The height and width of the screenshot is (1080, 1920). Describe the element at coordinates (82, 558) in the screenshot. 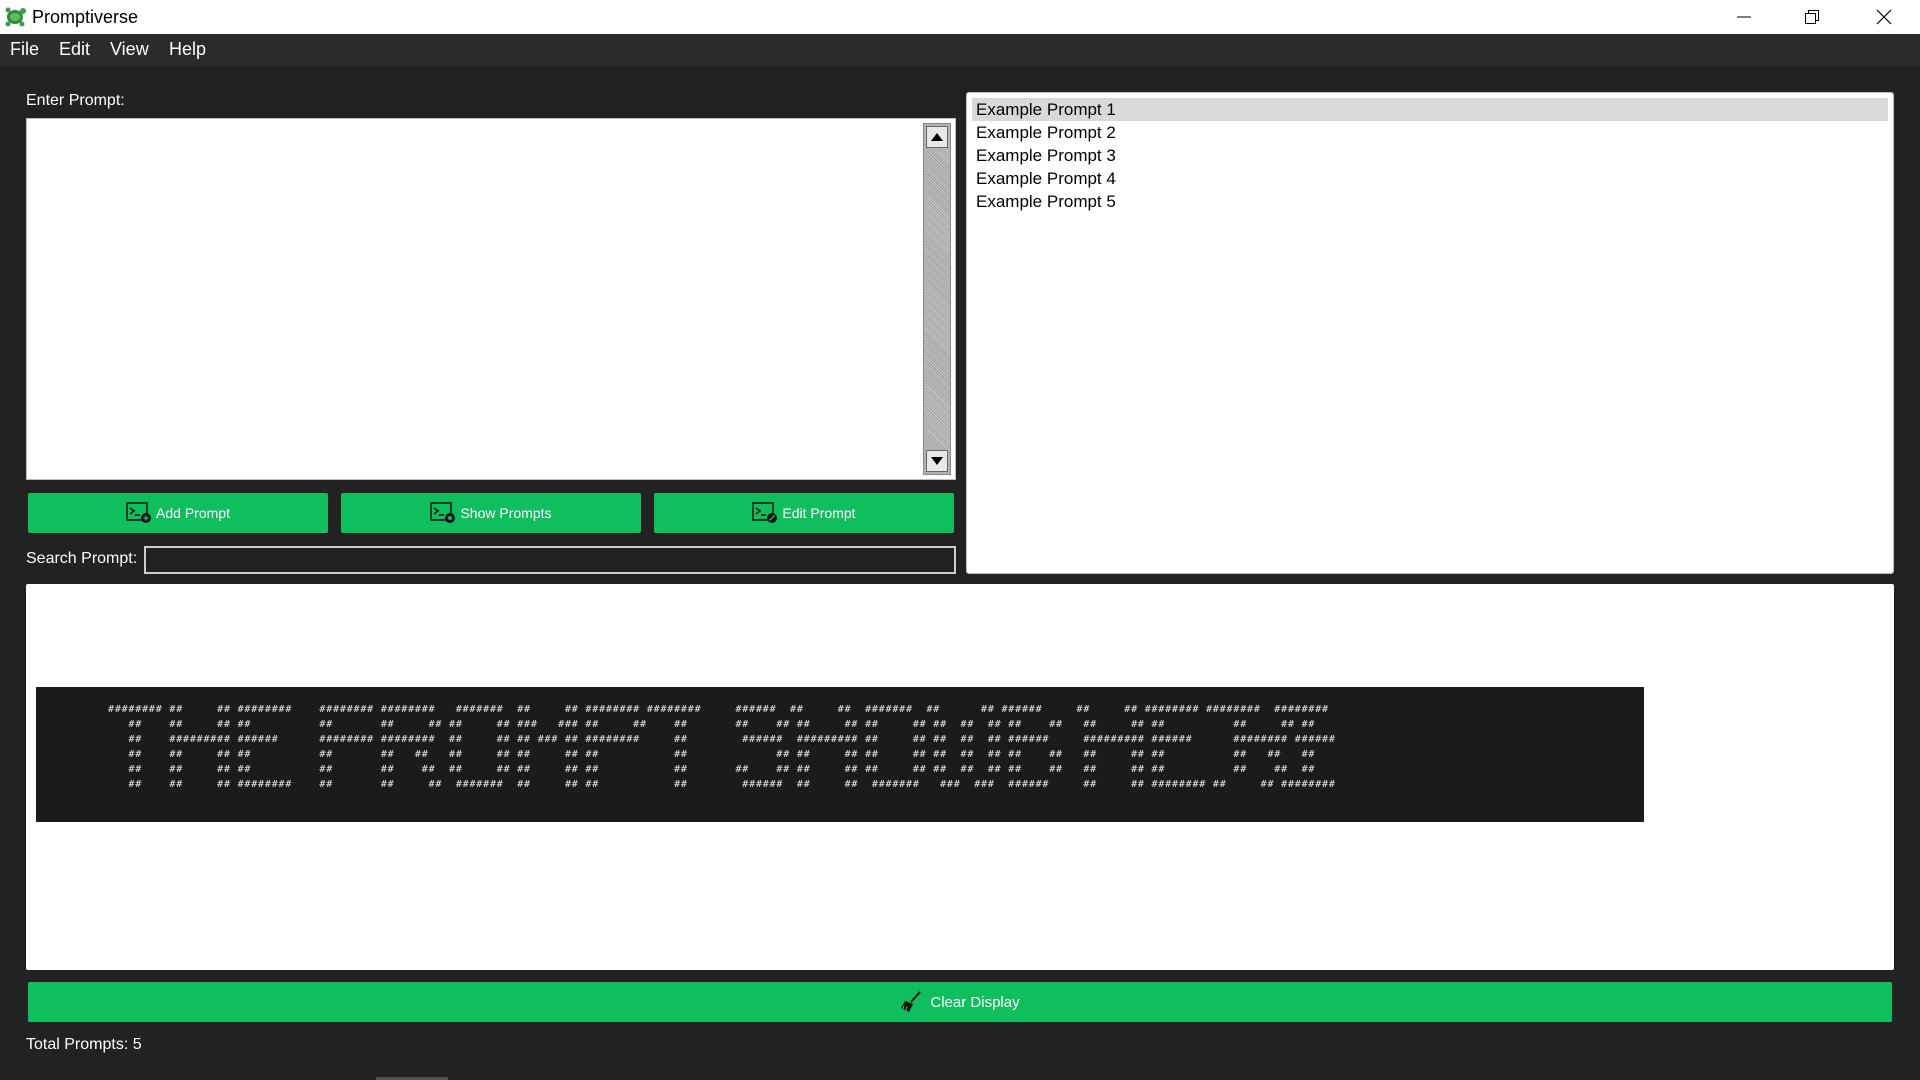

I see `search-prompt-label: Search Prompt:` at that location.